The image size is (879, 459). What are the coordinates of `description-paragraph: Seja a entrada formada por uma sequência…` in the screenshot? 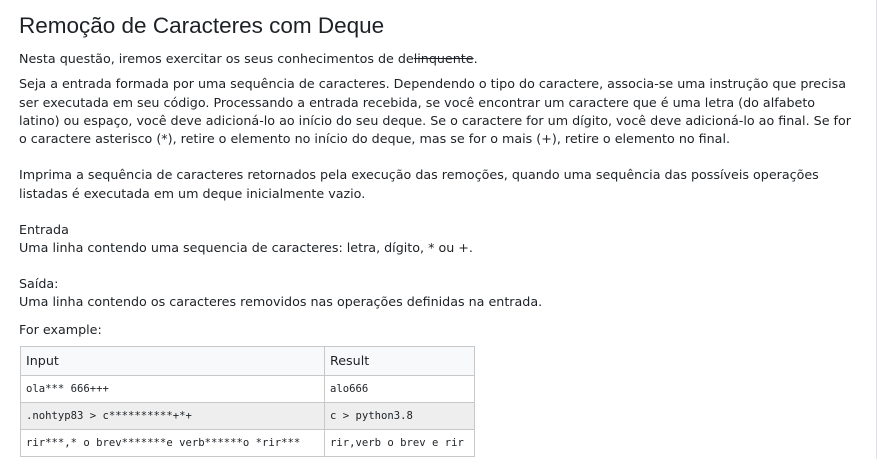 It's located at (435, 111).